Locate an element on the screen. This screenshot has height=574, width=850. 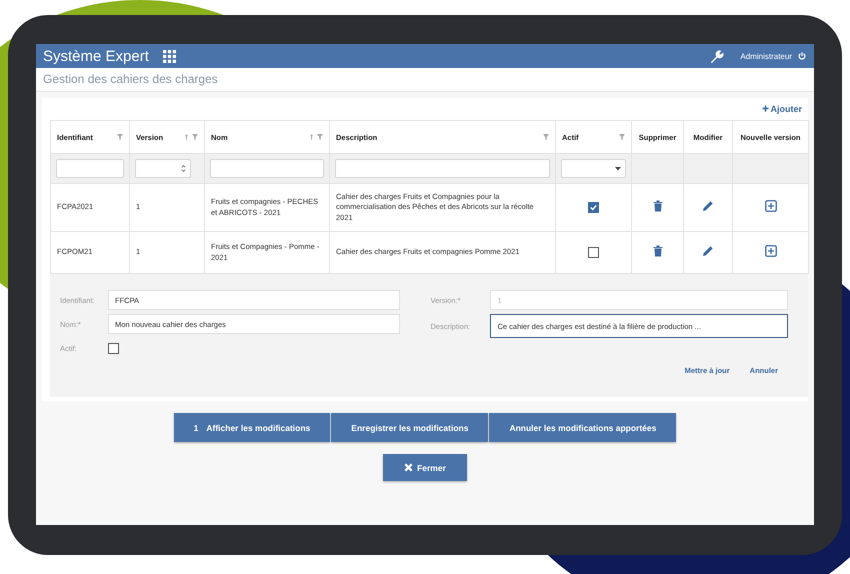
close-icon is located at coordinates (409, 467).